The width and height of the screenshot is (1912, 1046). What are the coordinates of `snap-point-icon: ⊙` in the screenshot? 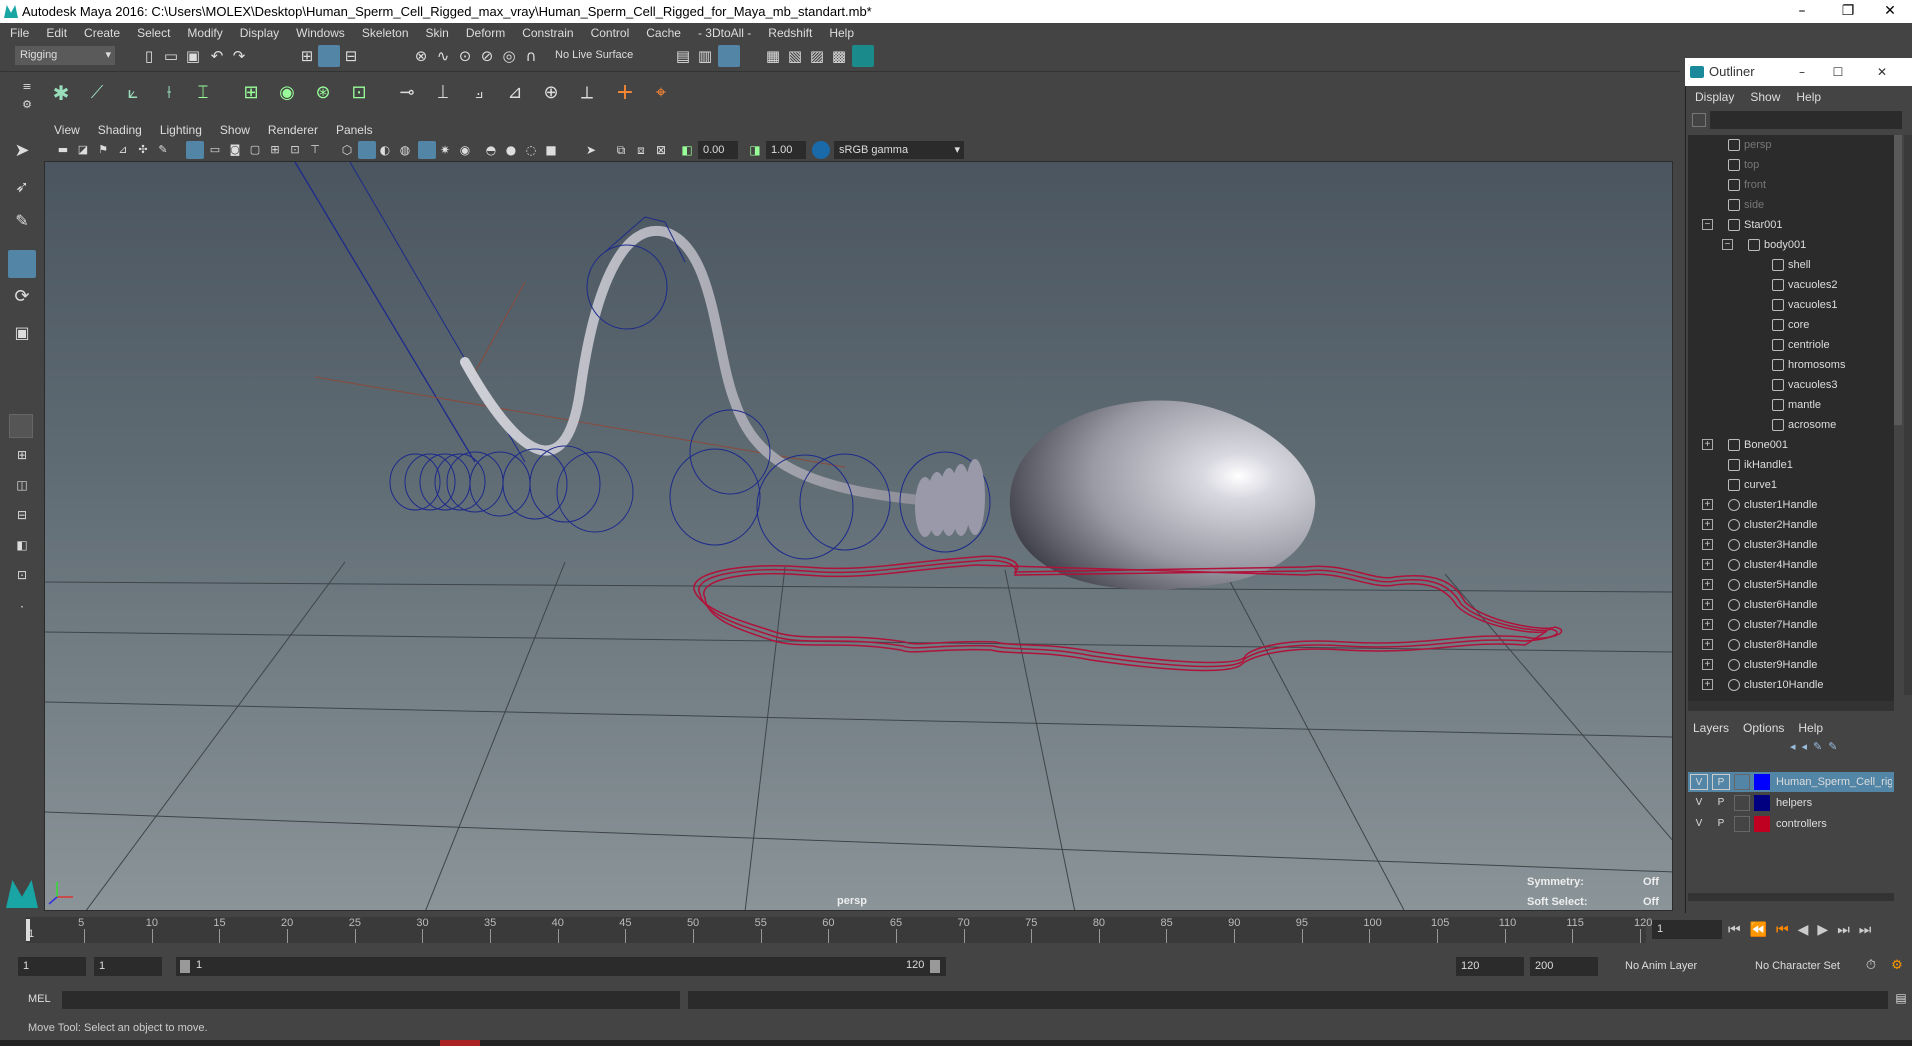 It's located at (465, 56).